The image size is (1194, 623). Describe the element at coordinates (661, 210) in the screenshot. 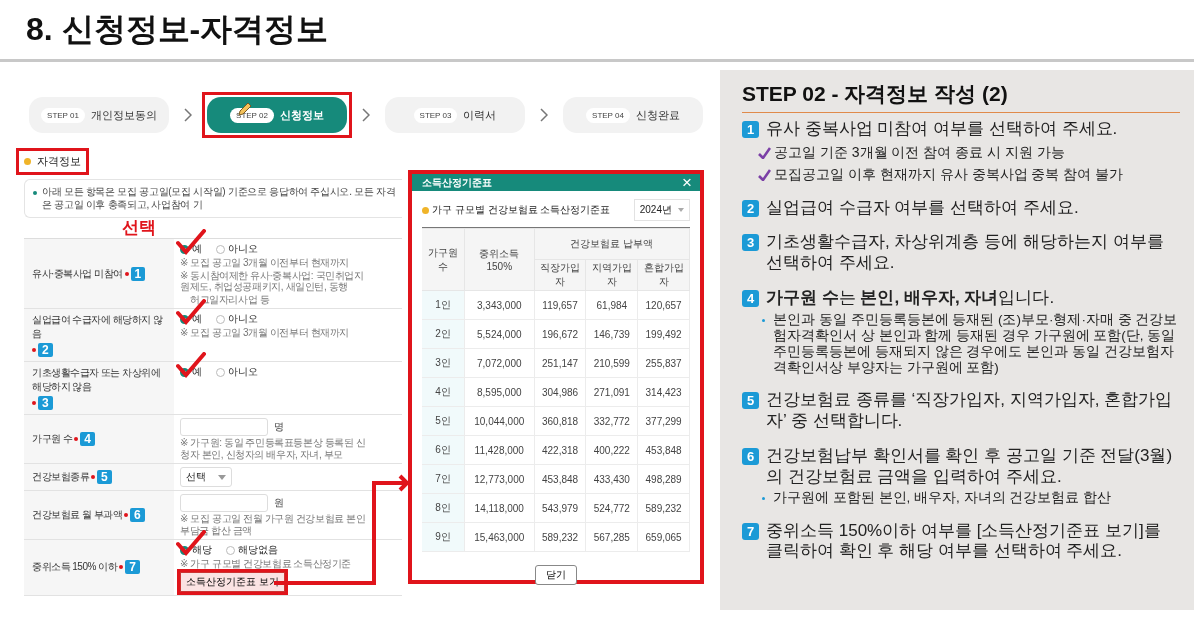

I see `year-select: 2024년` at that location.